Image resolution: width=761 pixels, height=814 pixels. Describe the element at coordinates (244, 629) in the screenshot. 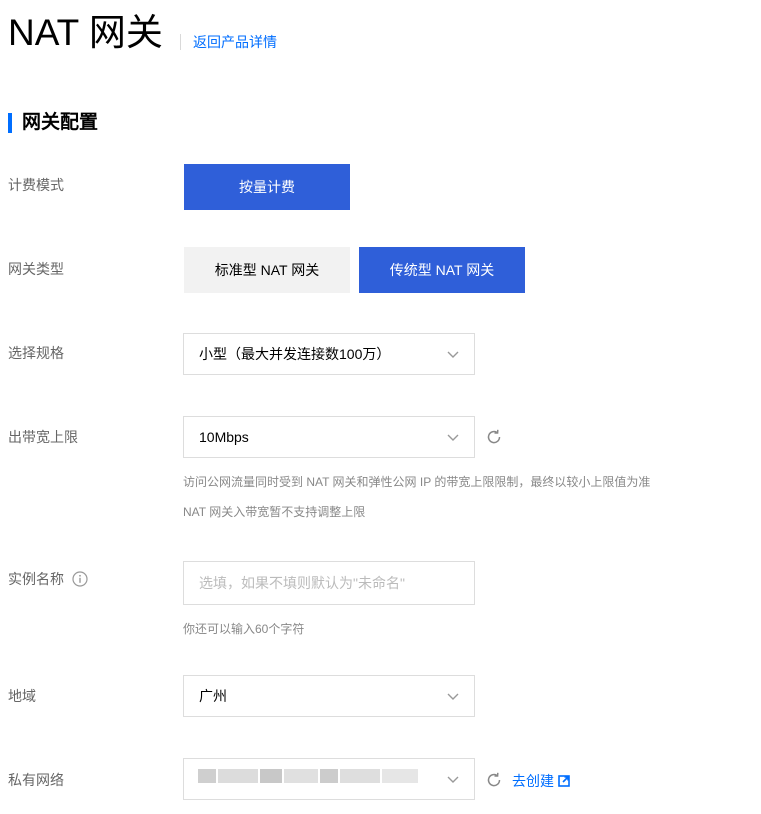

I see `instance-name-char-count: 你还可以输入60个字符` at that location.